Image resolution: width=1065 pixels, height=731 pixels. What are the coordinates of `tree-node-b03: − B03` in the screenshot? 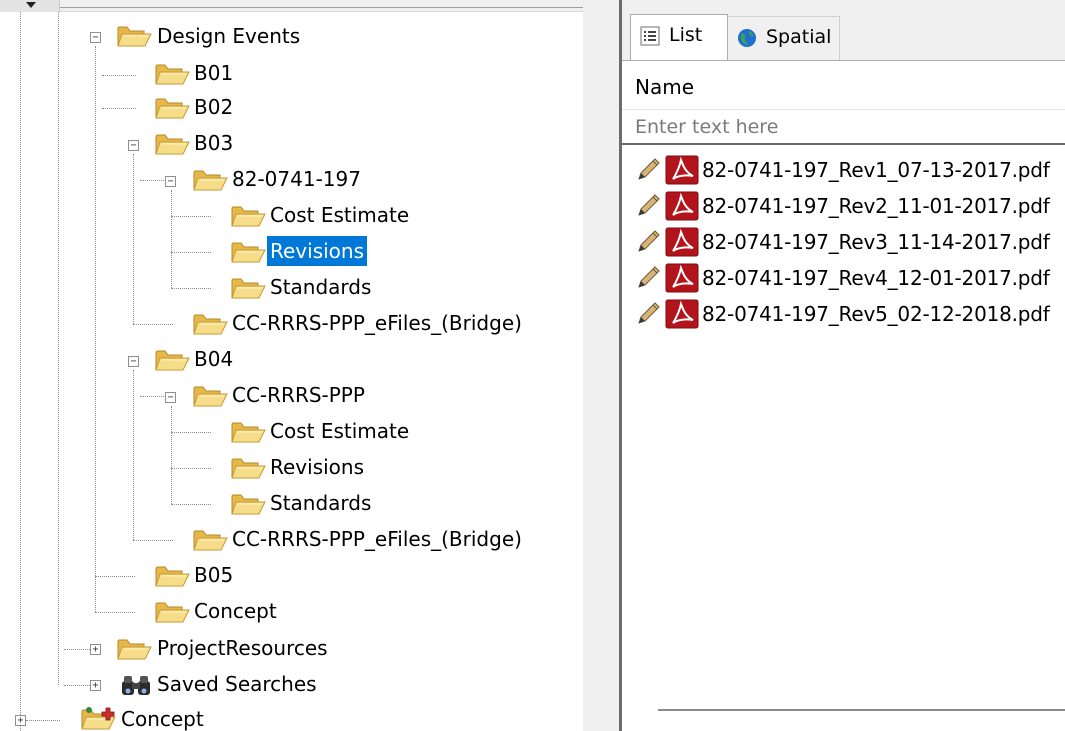 It's located at (291, 144).